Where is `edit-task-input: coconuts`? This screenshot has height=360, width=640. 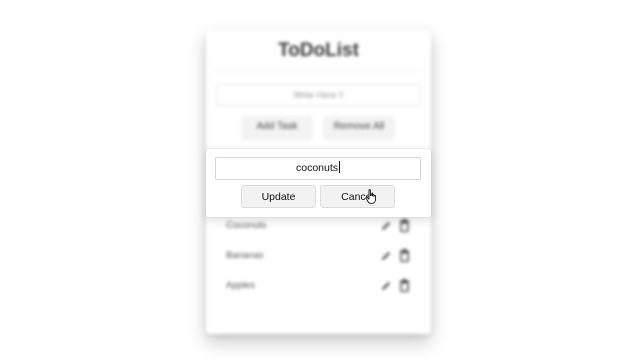
edit-task-input: coconuts is located at coordinates (318, 168).